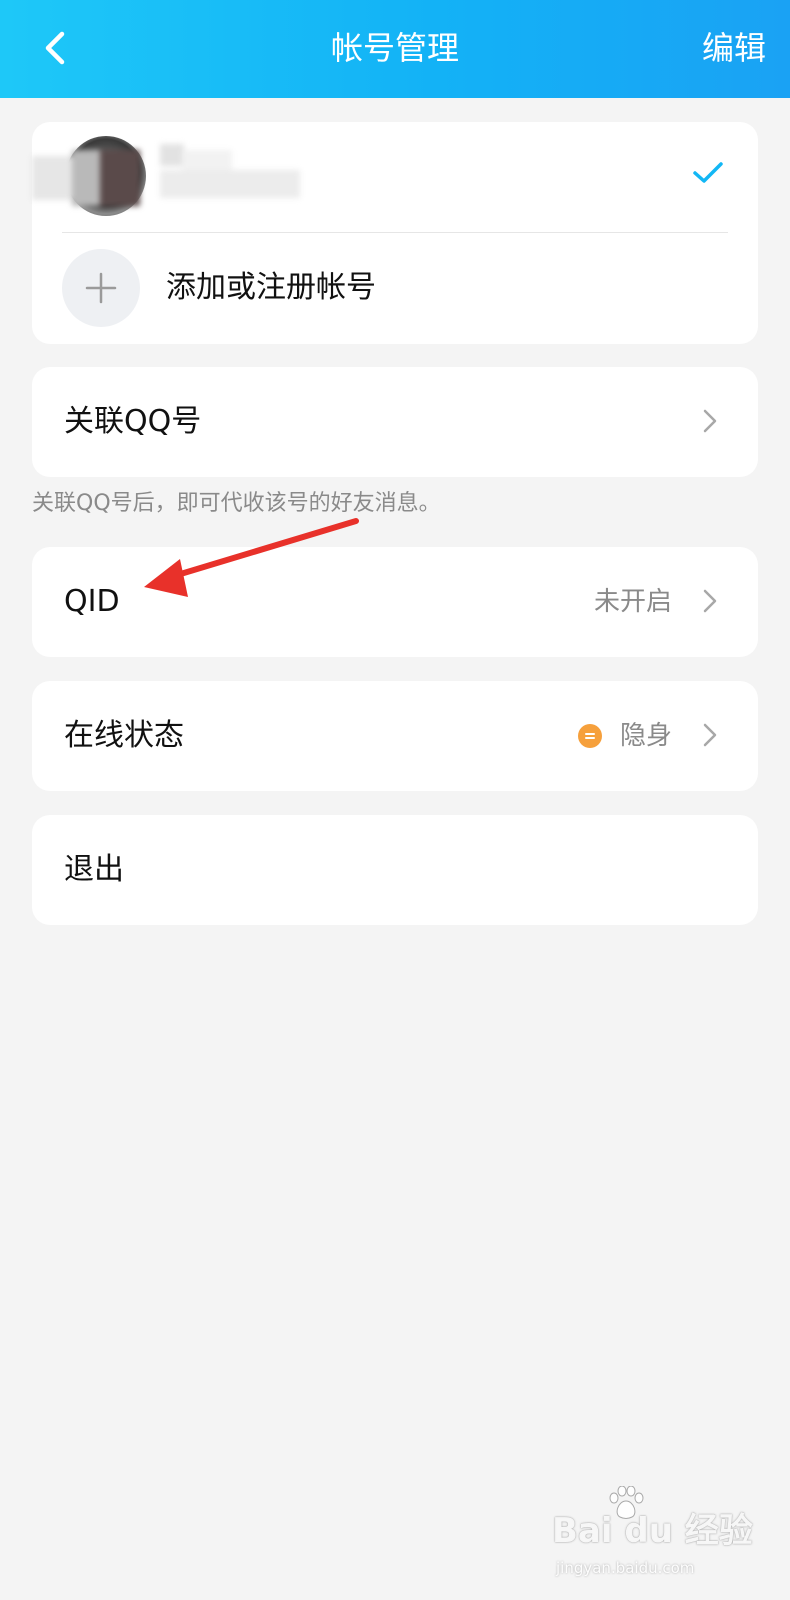  I want to click on annotation-arrow, so click(251, 557).